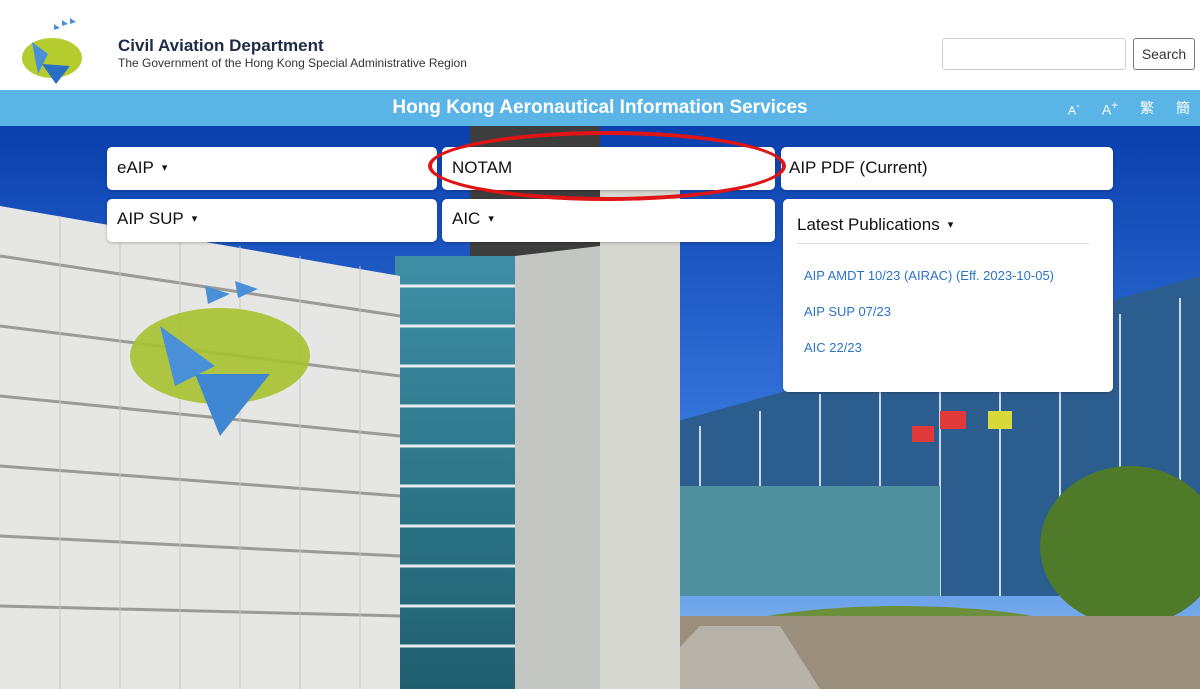  What do you see at coordinates (1183, 108) in the screenshot?
I see `simplified-chinese-link: 簡` at bounding box center [1183, 108].